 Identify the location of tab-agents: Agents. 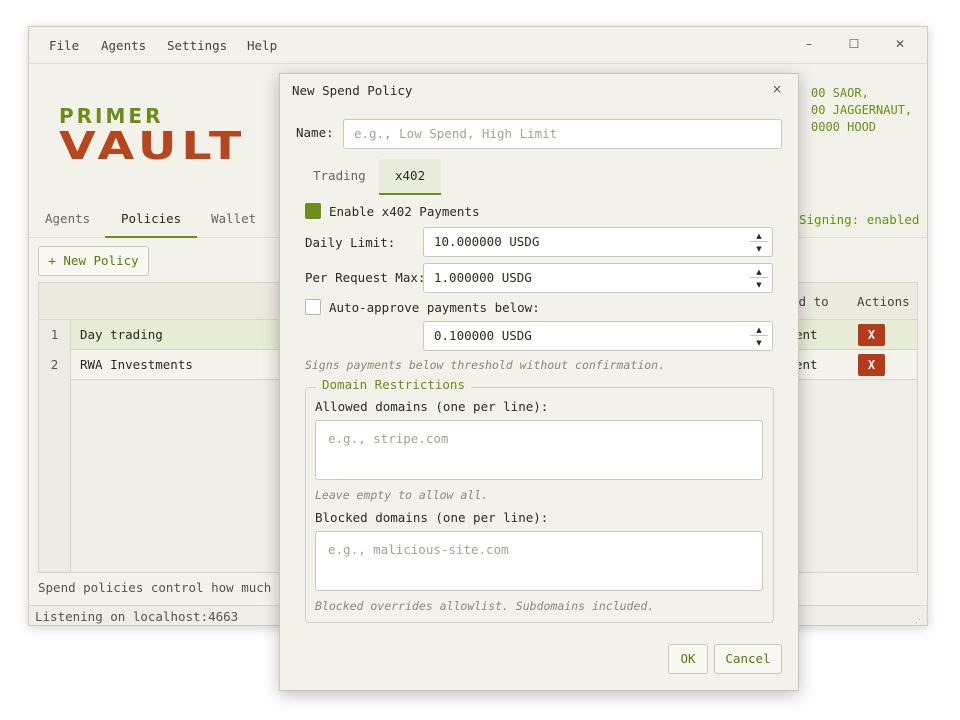
(67, 219).